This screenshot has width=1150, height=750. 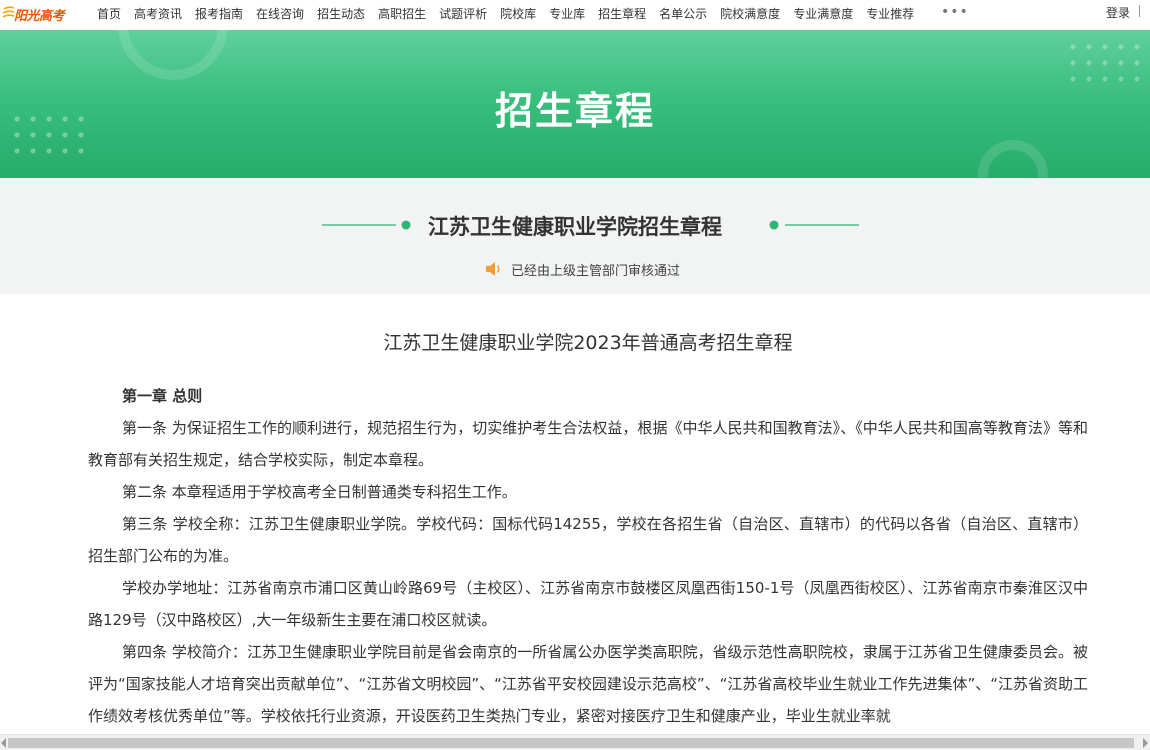 What do you see at coordinates (683, 14) in the screenshot?
I see `nav-item-lists: 名单公示` at bounding box center [683, 14].